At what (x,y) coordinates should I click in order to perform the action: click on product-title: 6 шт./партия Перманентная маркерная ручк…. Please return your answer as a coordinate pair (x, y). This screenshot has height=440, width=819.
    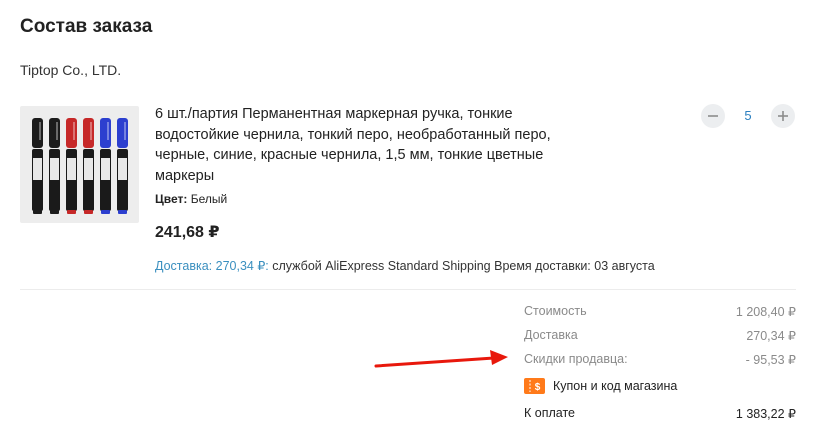
    Looking at the image, I should click on (353, 145).